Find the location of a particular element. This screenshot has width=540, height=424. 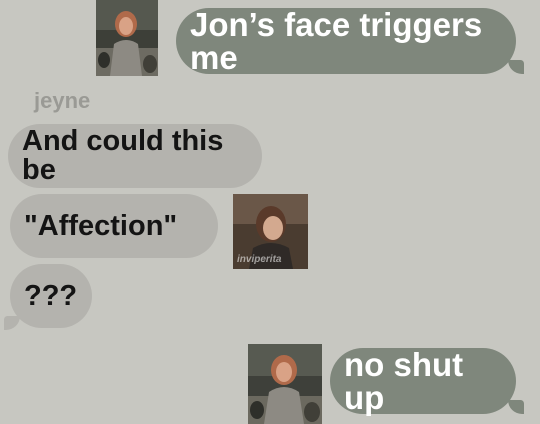

message-text: "Affection" is located at coordinates (101, 225).